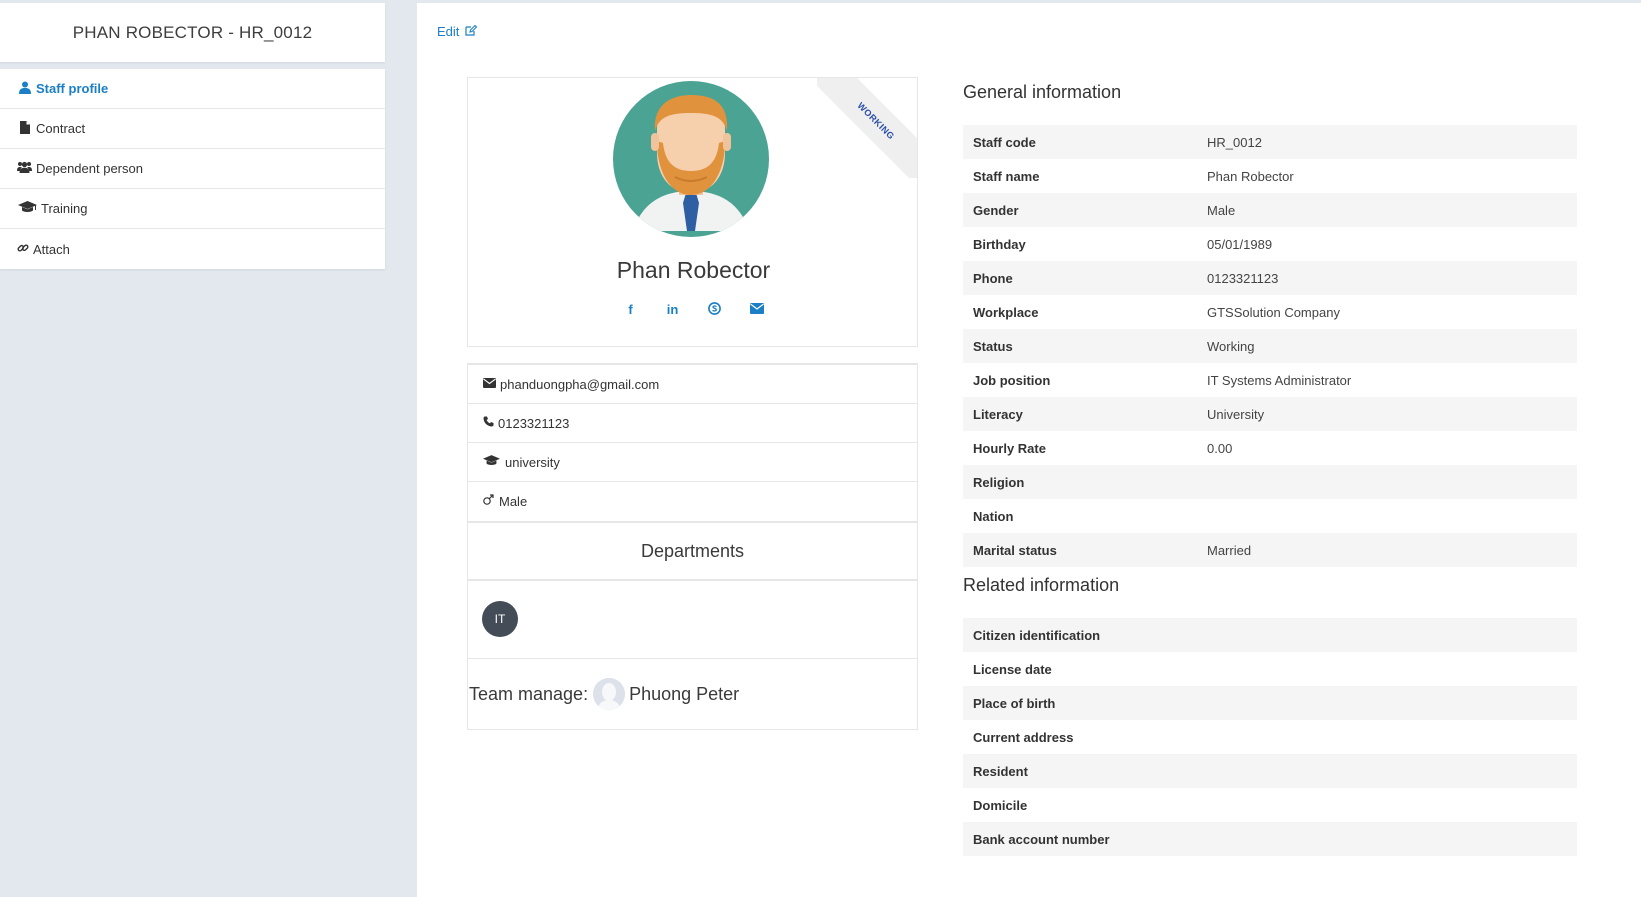 This screenshot has height=897, width=1641. What do you see at coordinates (609, 694) in the screenshot?
I see `manager-avatar` at bounding box center [609, 694].